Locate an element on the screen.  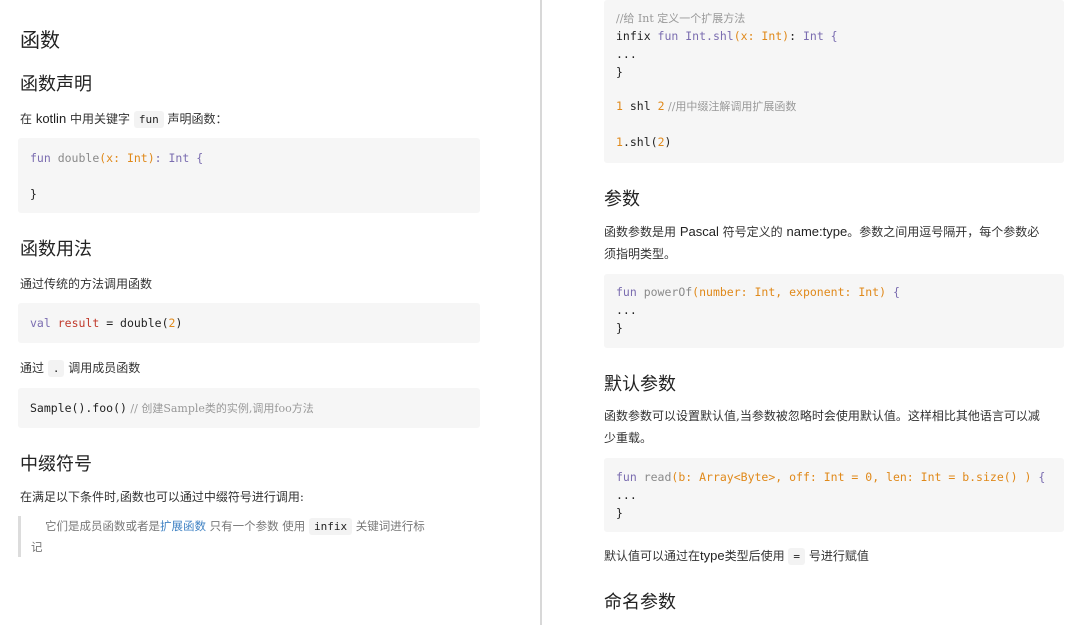
code-block-usage: val result = double(2) is located at coordinates (249, 323).